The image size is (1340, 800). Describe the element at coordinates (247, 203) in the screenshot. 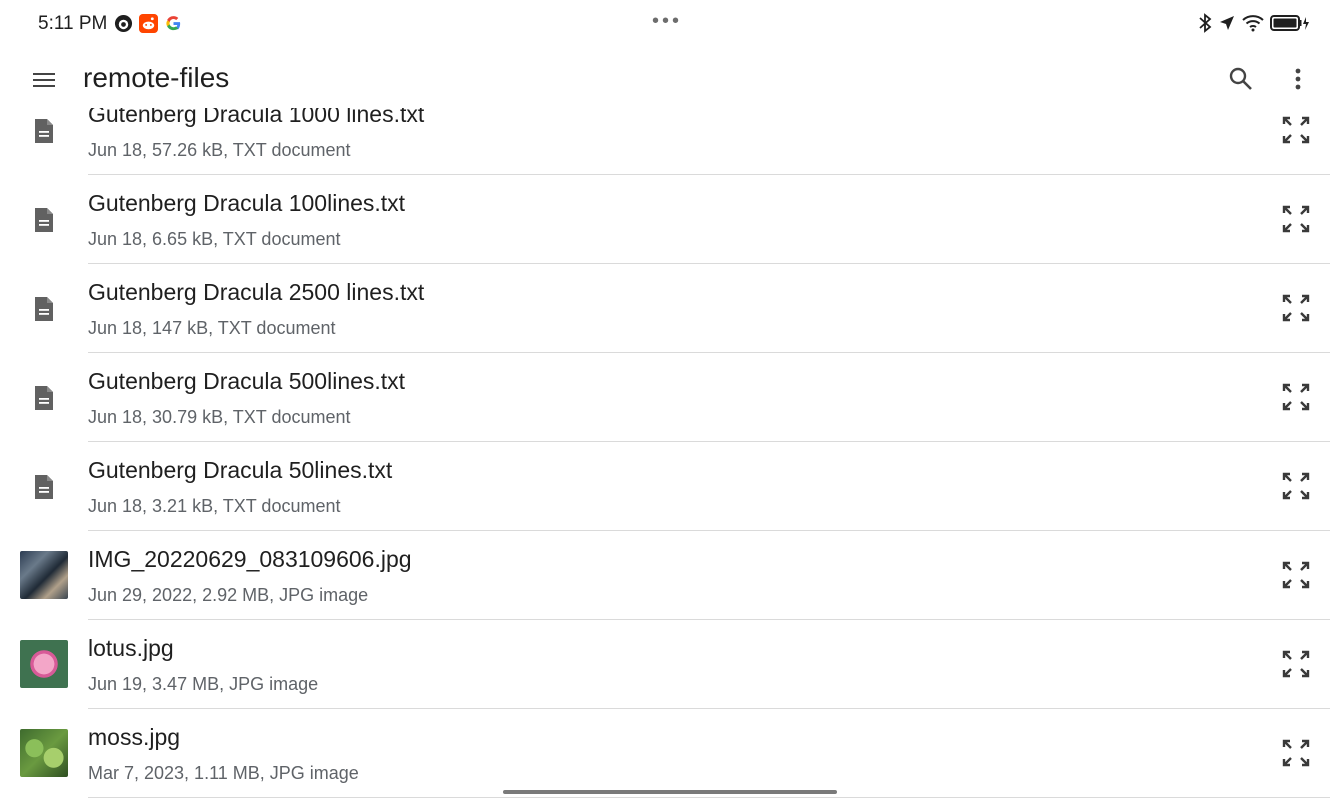

I see `file-name: Gutenberg Dracula 100lines.txt` at that location.